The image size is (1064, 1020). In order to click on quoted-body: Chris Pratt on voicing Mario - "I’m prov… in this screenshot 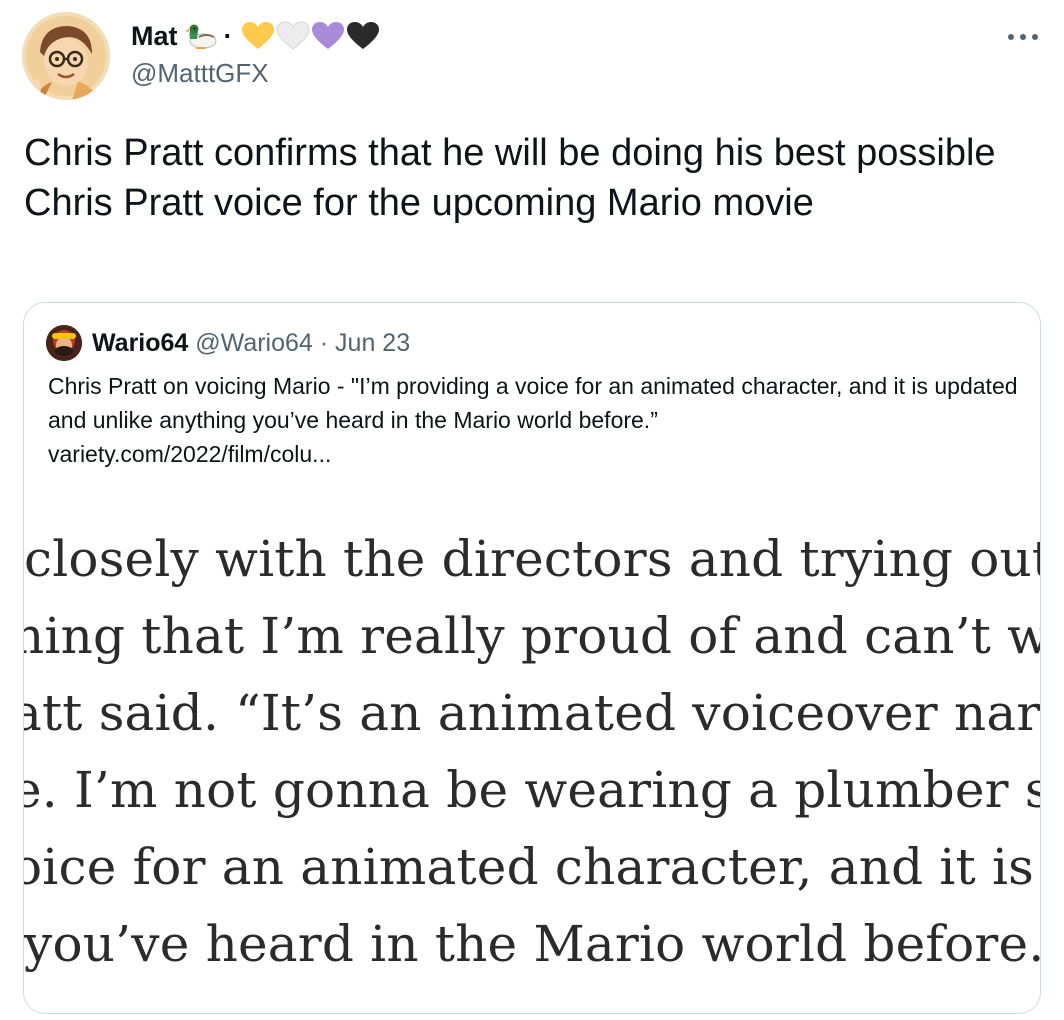, I will do `click(533, 420)`.